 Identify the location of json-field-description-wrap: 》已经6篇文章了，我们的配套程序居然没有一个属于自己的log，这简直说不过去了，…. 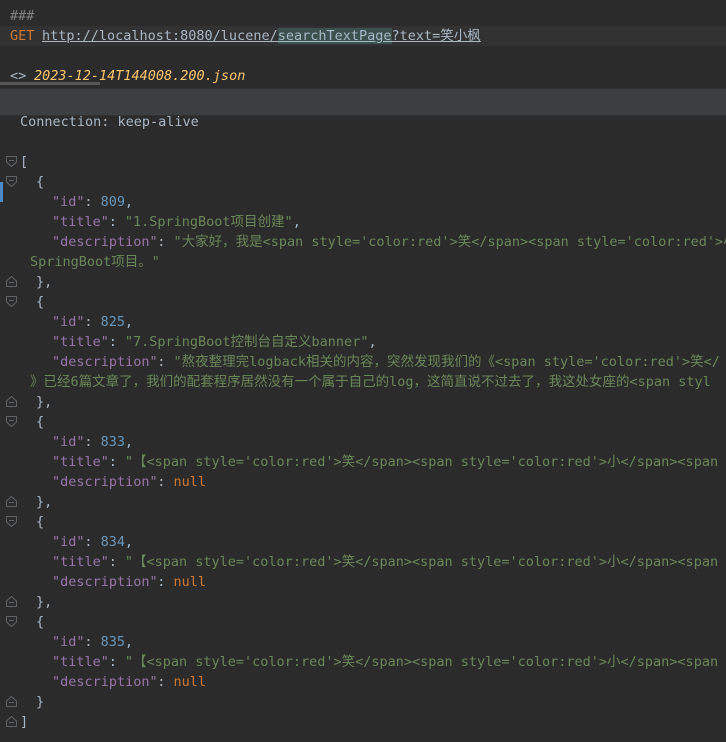
(363, 382).